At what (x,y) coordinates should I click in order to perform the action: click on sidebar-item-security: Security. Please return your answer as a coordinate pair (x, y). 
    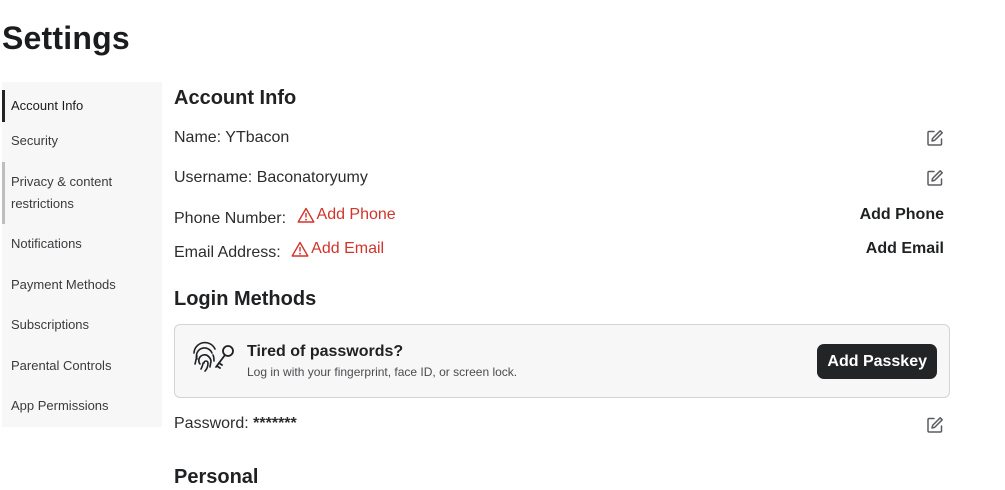
    Looking at the image, I should click on (82, 141).